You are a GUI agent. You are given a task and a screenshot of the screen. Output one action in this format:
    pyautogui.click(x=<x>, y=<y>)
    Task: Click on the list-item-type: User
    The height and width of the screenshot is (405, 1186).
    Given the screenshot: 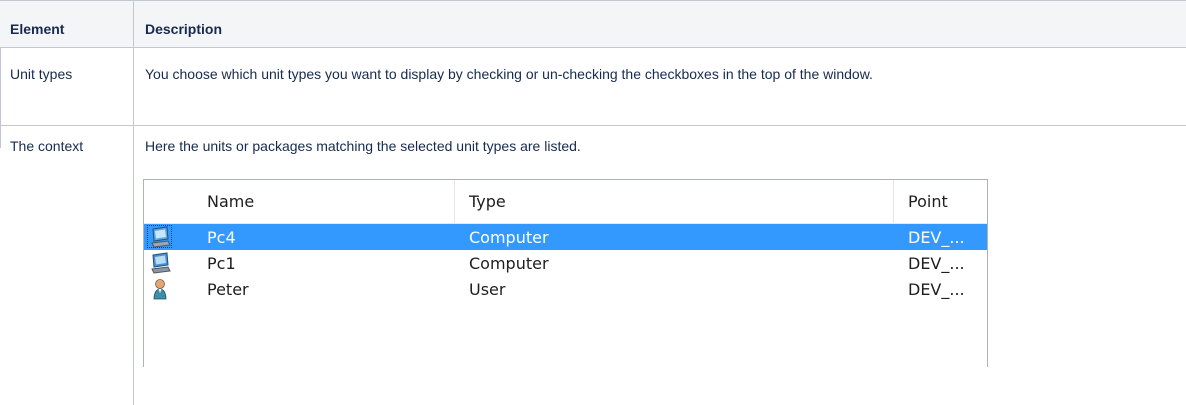 What is the action you would take?
    pyautogui.click(x=487, y=289)
    